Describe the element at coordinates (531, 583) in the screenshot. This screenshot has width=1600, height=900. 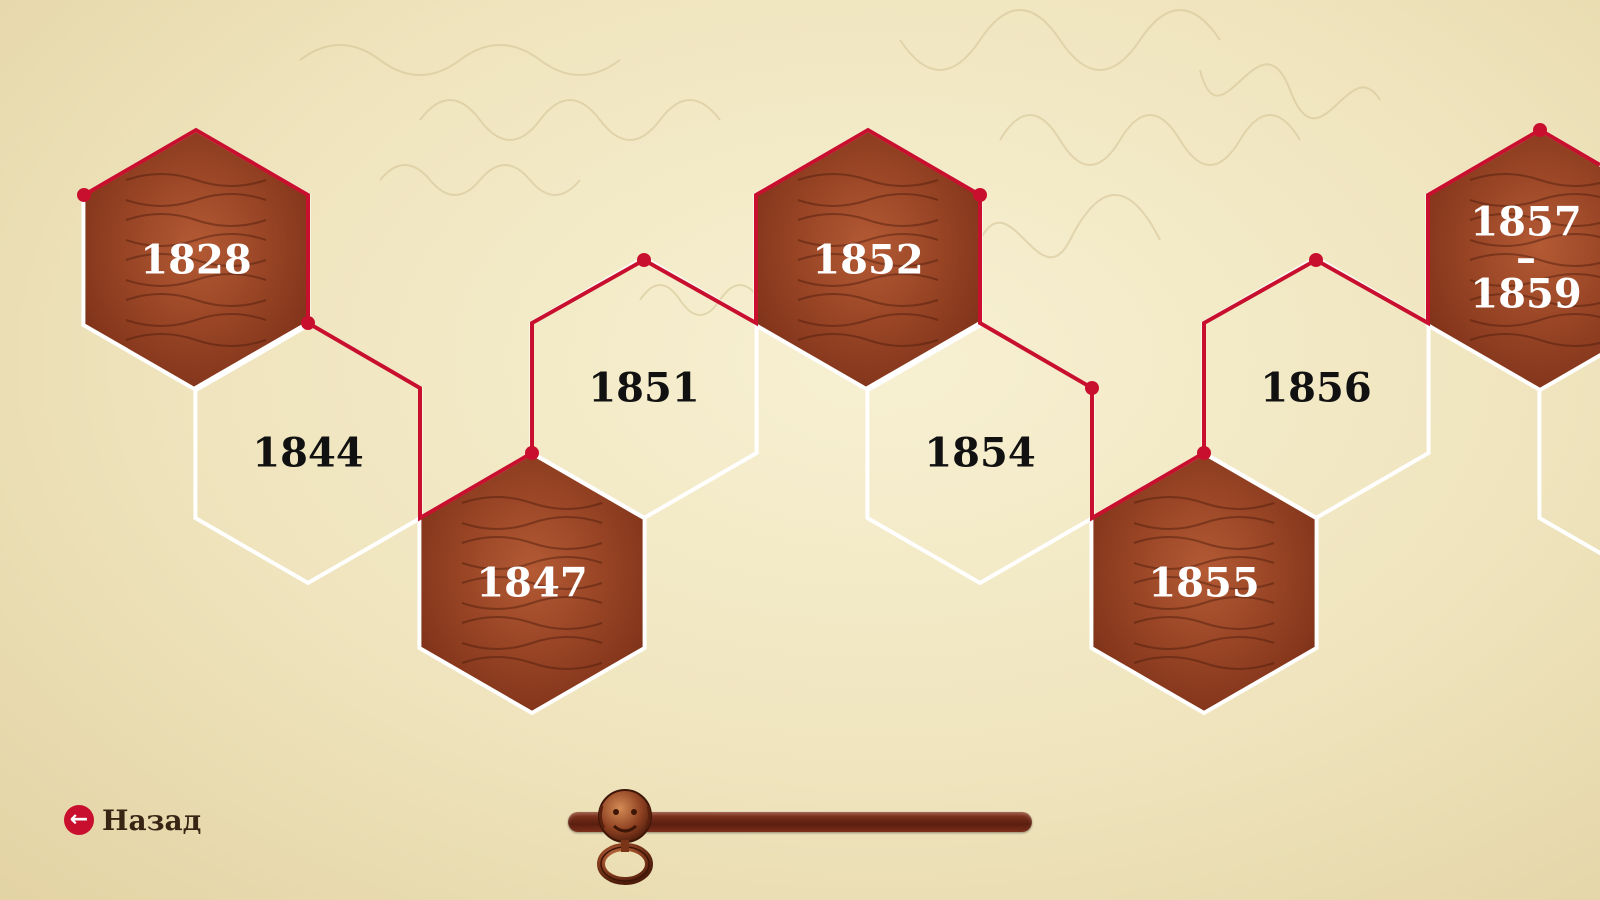
I see `timeline-year-label: 1847` at that location.